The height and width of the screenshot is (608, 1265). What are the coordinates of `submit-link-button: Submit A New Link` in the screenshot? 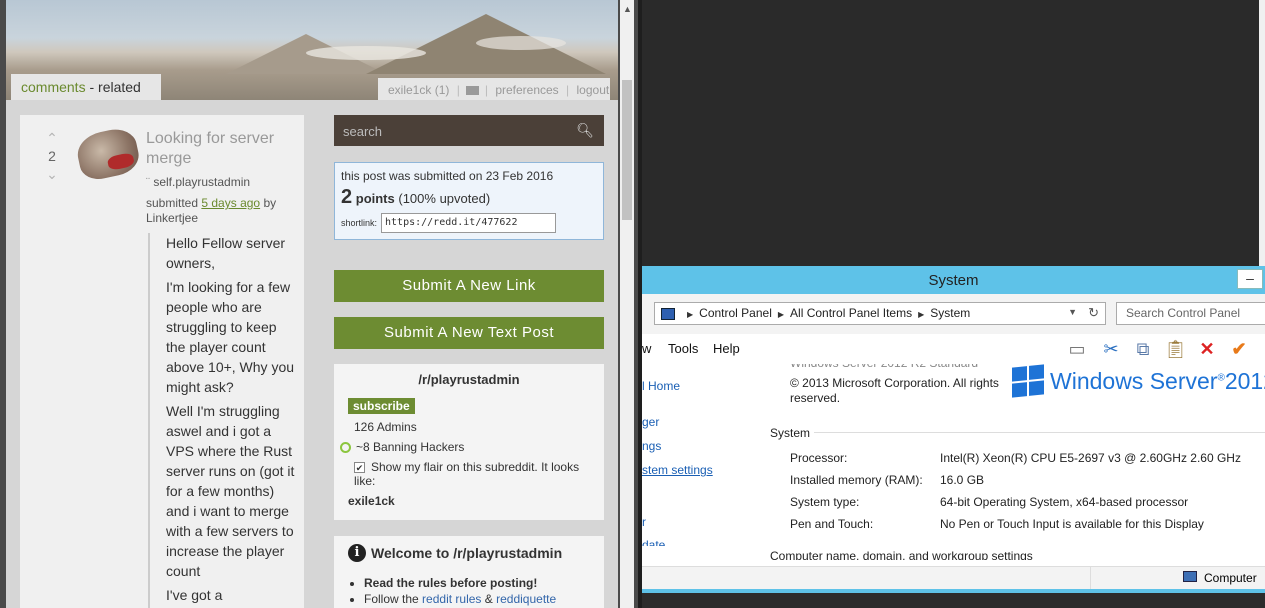 It's located at (469, 286).